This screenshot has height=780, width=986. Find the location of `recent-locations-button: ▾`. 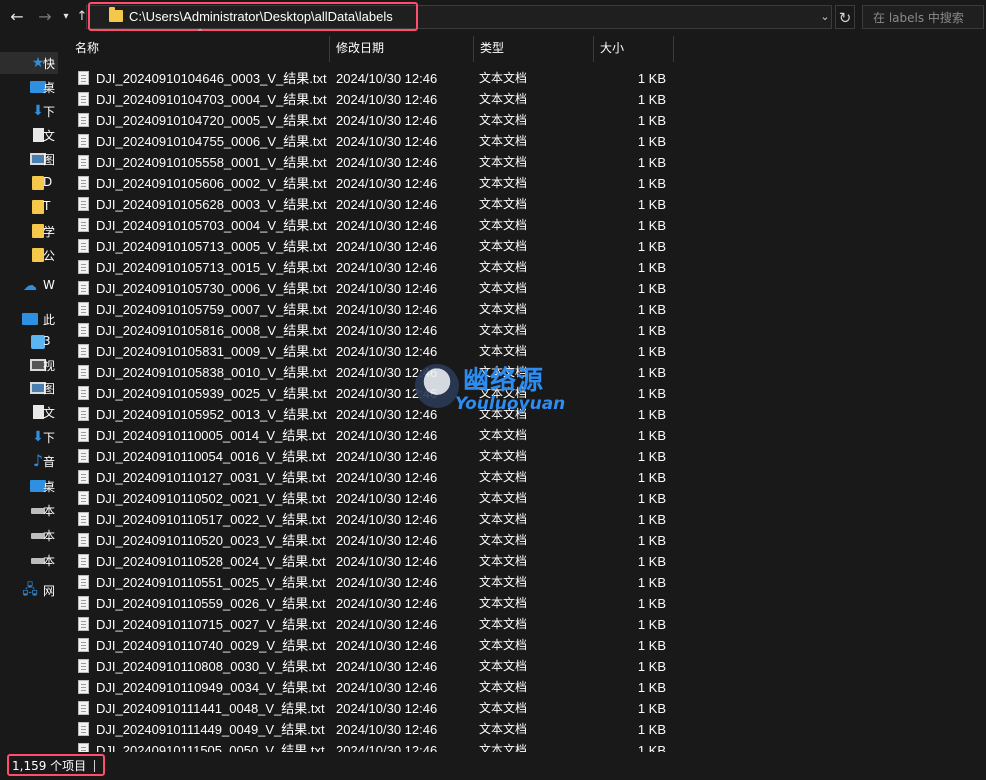

recent-locations-button: ▾ is located at coordinates (66, 17).